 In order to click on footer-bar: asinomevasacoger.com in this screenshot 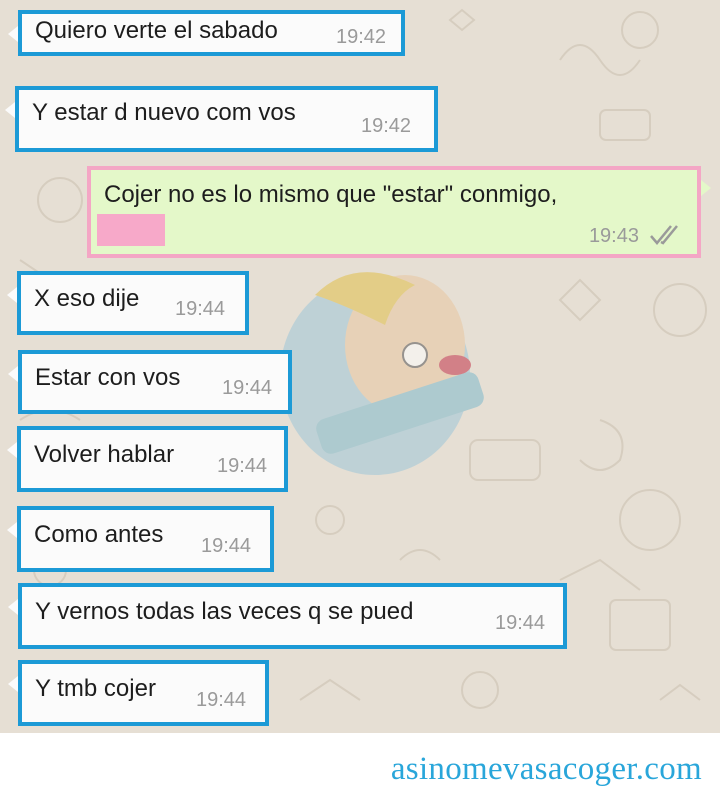, I will do `click(360, 766)`.